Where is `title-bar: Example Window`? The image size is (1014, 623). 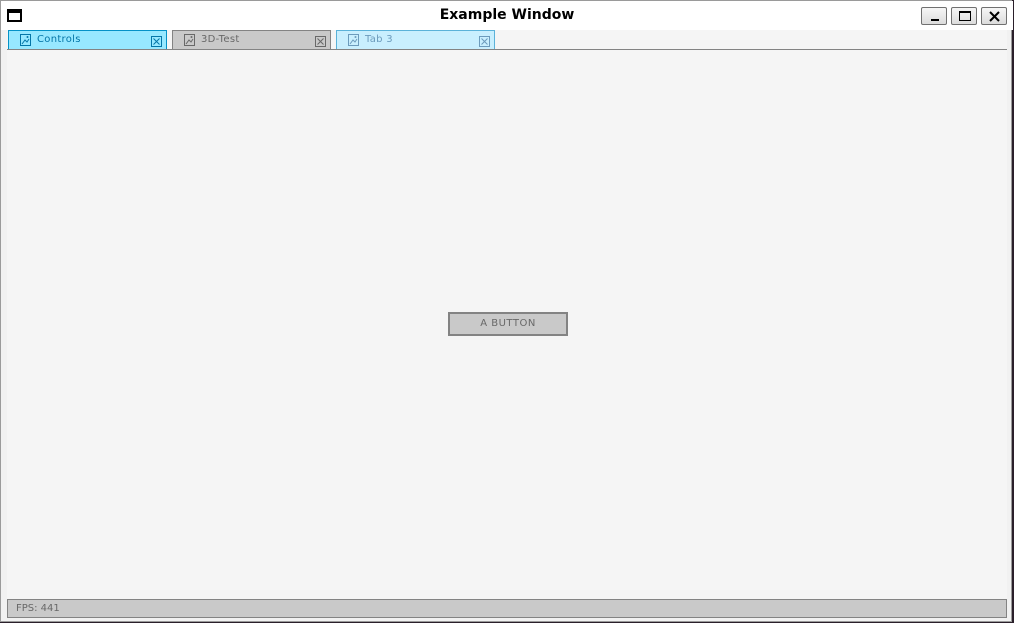
title-bar: Example Window is located at coordinates (507, 15).